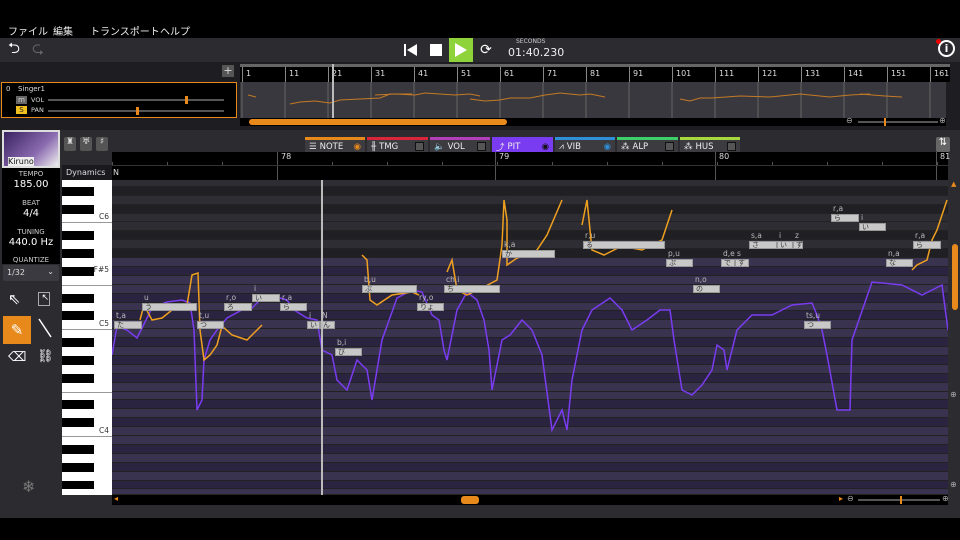 Image resolution: width=960 pixels, height=540 pixels. I want to click on tab-pit: ⤴ PIT ◉, so click(522, 145).